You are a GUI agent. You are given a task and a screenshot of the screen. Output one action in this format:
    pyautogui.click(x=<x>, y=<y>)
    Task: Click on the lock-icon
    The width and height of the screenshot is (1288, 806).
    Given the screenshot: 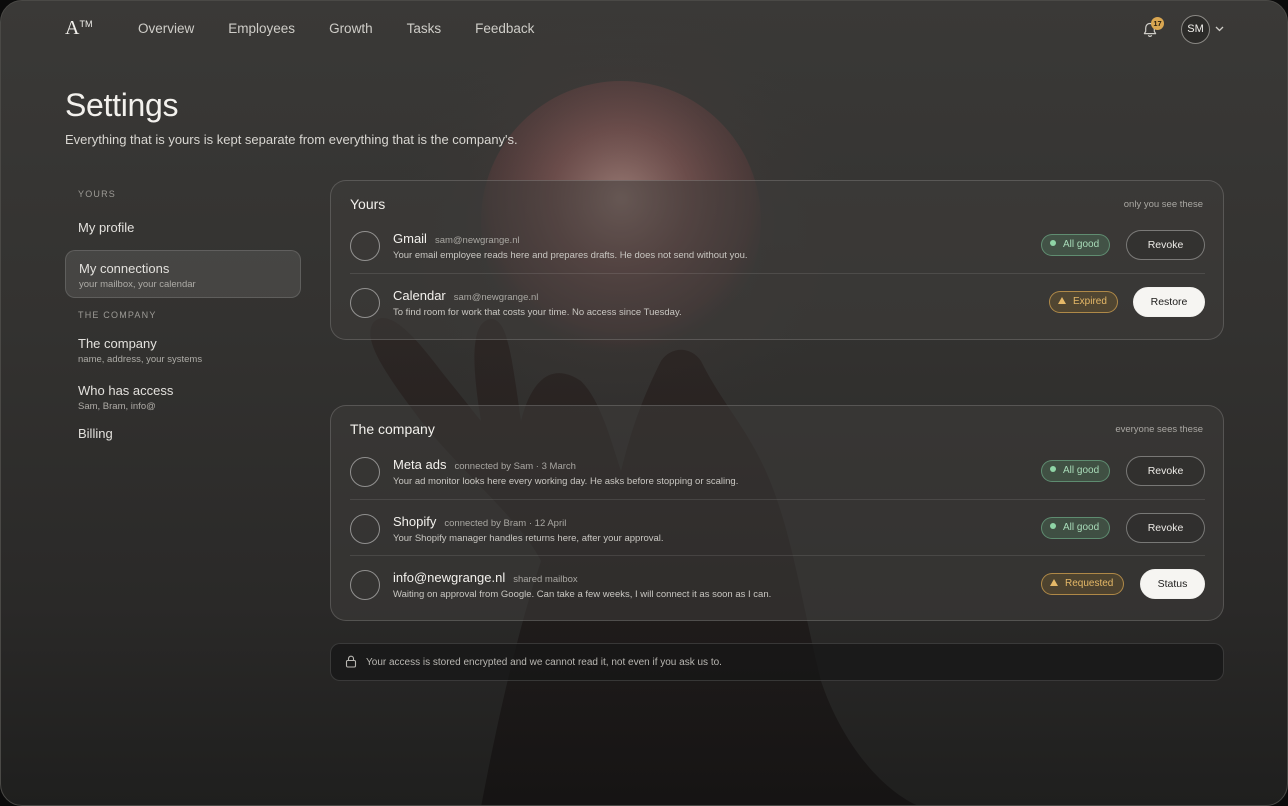 What is the action you would take?
    pyautogui.click(x=351, y=661)
    